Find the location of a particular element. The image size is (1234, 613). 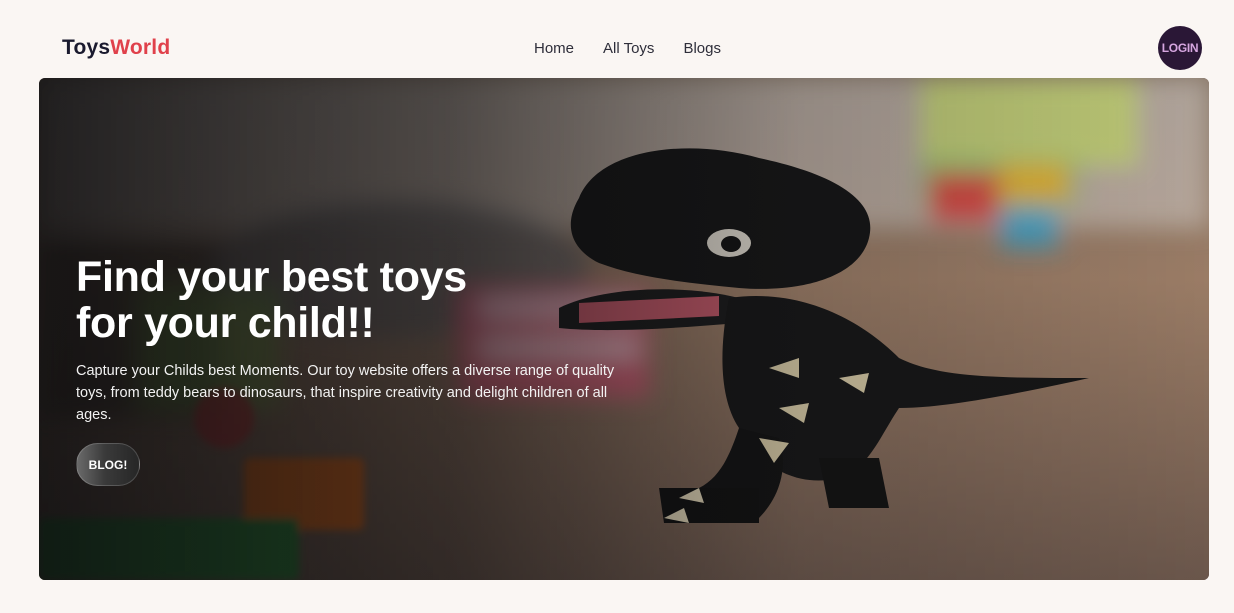

site-logo: ToysWorld is located at coordinates (116, 48).